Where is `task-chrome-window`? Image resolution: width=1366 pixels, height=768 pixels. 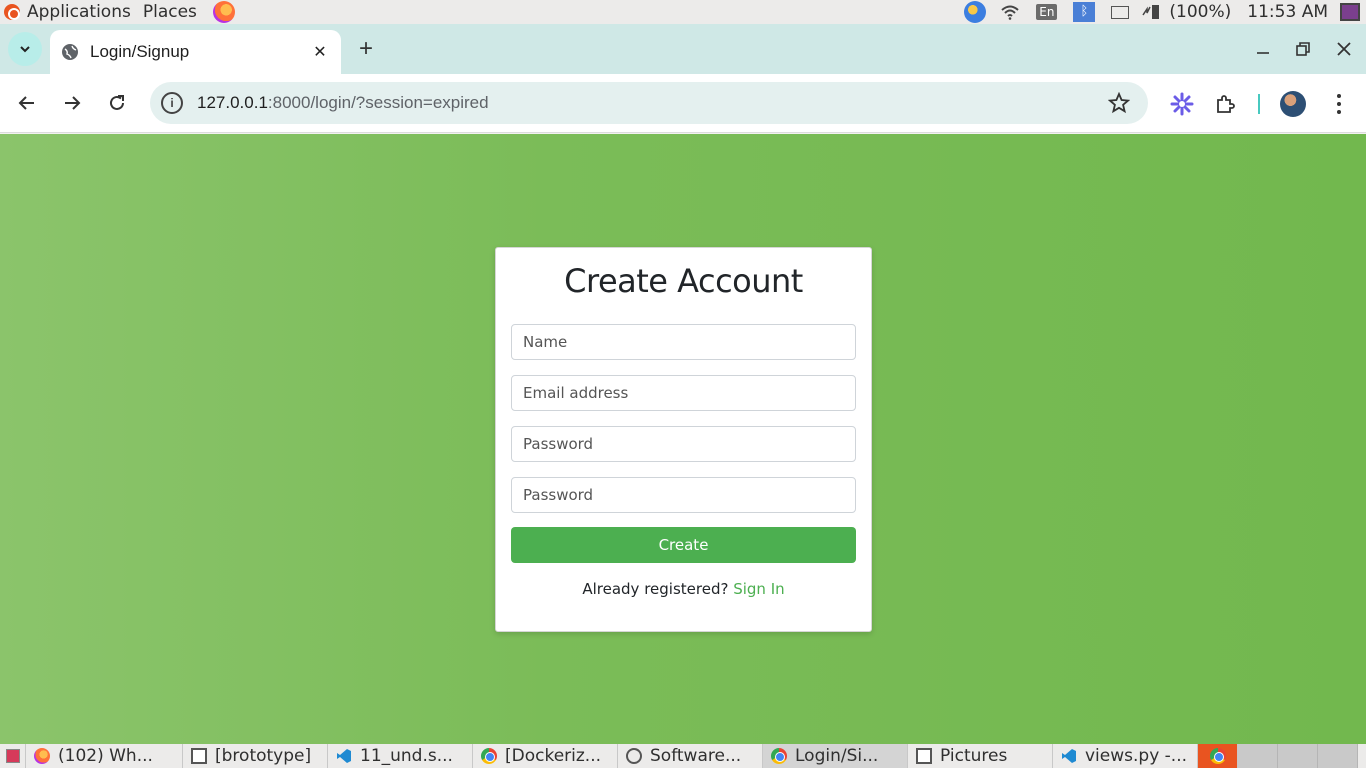
task-chrome-window is located at coordinates (1218, 756).